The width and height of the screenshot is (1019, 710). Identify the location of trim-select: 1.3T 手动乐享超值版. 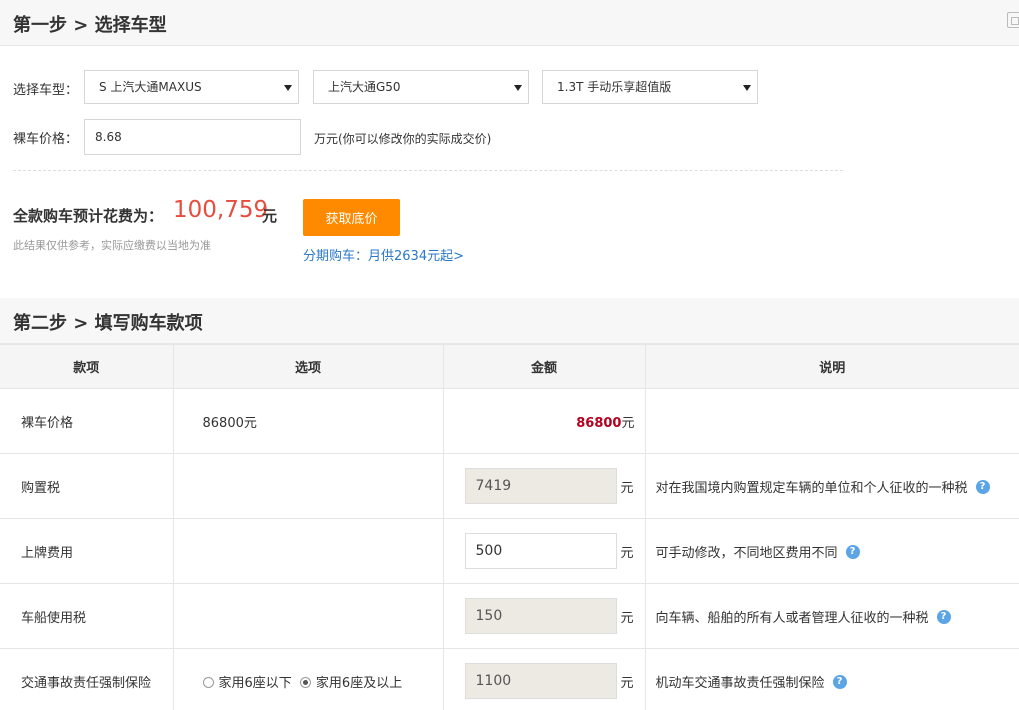
(650, 87).